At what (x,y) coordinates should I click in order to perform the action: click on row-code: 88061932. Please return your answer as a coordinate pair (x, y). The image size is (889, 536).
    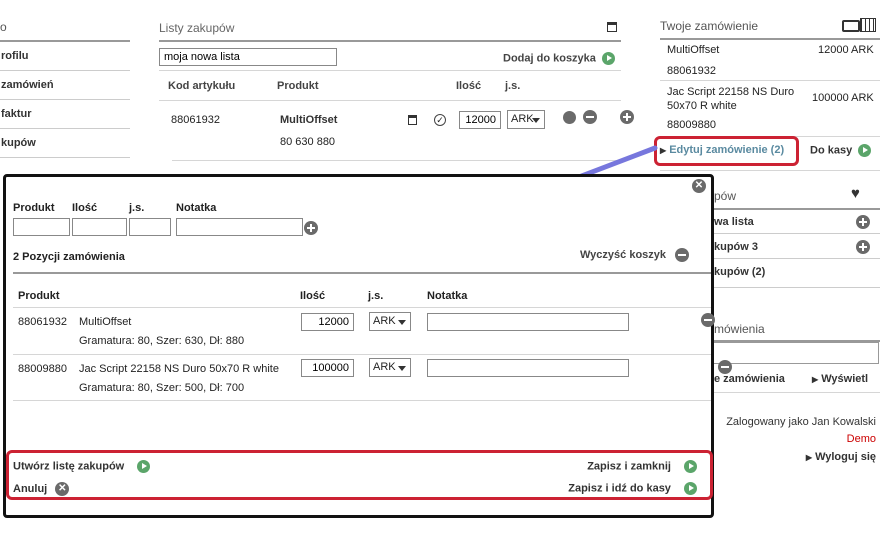
    Looking at the image, I should click on (195, 120).